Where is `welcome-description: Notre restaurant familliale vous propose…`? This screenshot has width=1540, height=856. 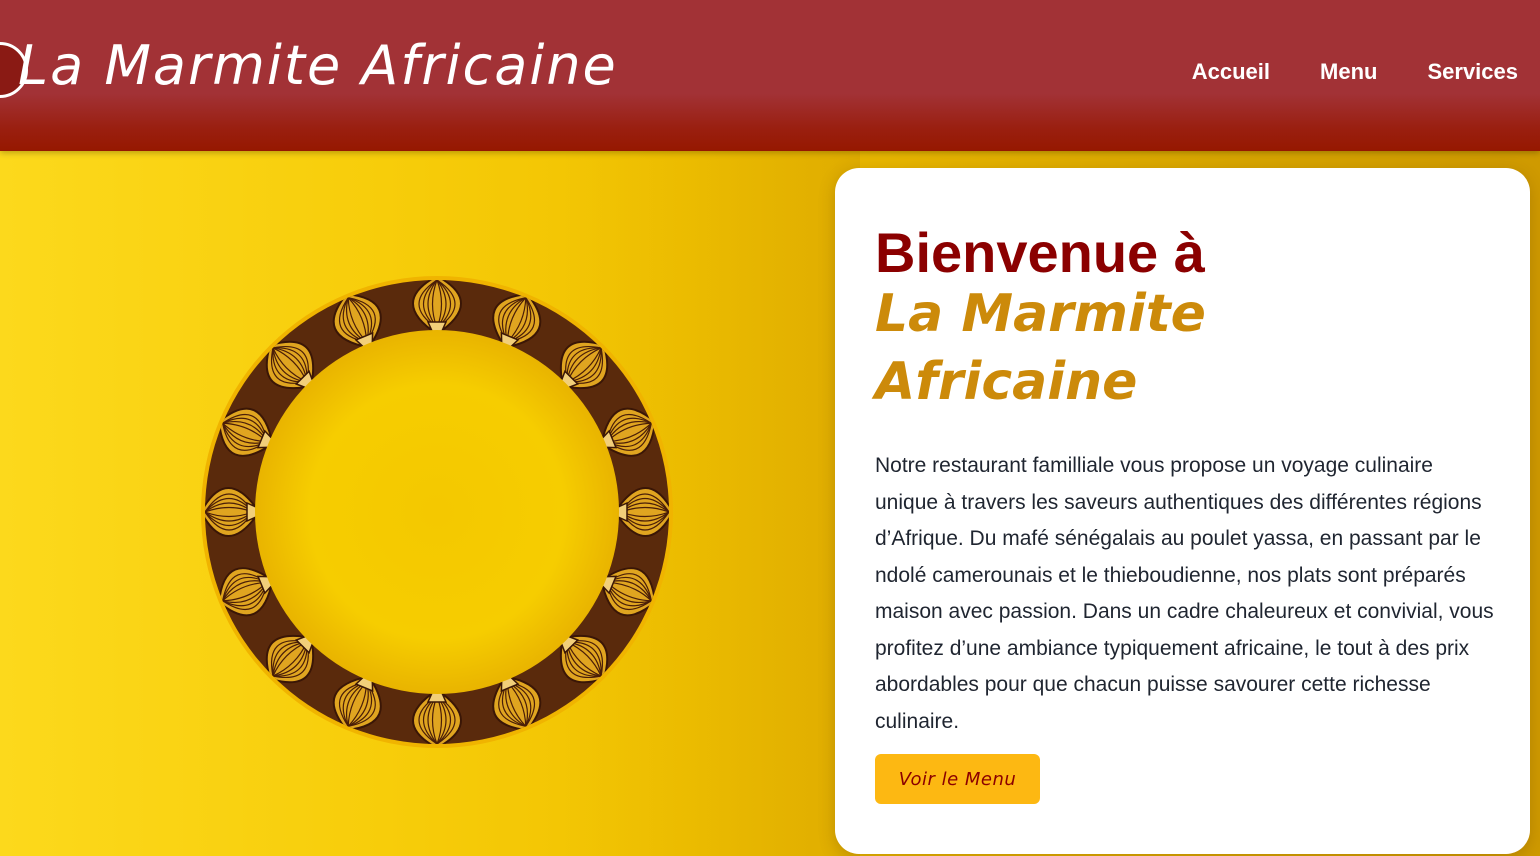 welcome-description: Notre restaurant familliale vous propose… is located at coordinates (1184, 593).